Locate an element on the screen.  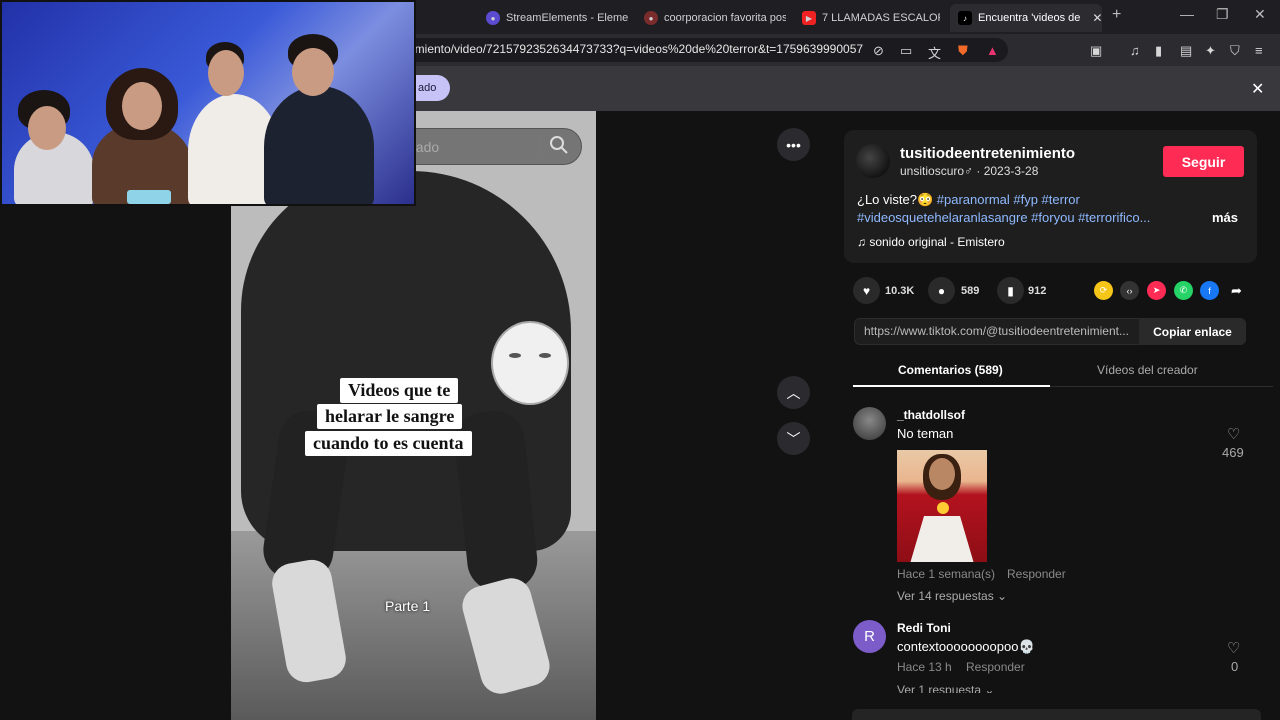
facebook-icon: f is located at coordinates (1209, 290).